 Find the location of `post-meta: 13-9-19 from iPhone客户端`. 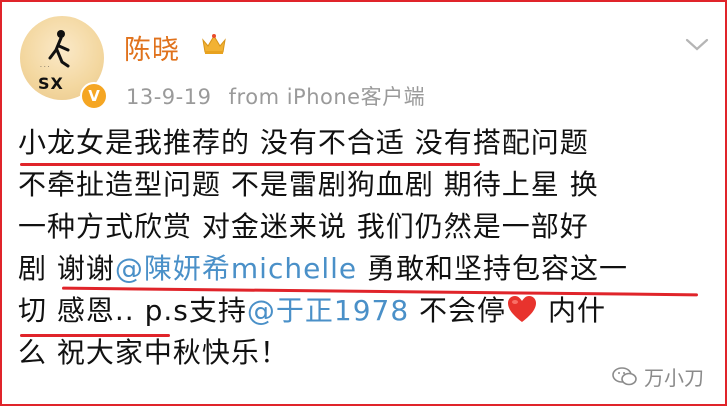

post-meta: 13-9-19 from iPhone客户端 is located at coordinates (275, 96).